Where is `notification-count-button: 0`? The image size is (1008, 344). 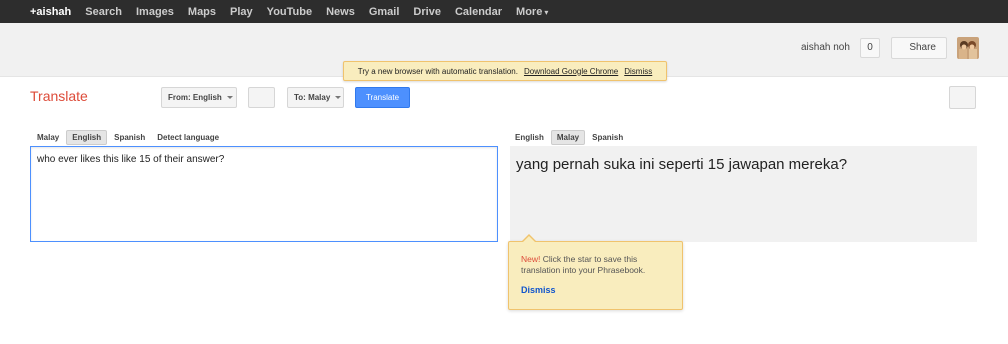 notification-count-button: 0 is located at coordinates (870, 48).